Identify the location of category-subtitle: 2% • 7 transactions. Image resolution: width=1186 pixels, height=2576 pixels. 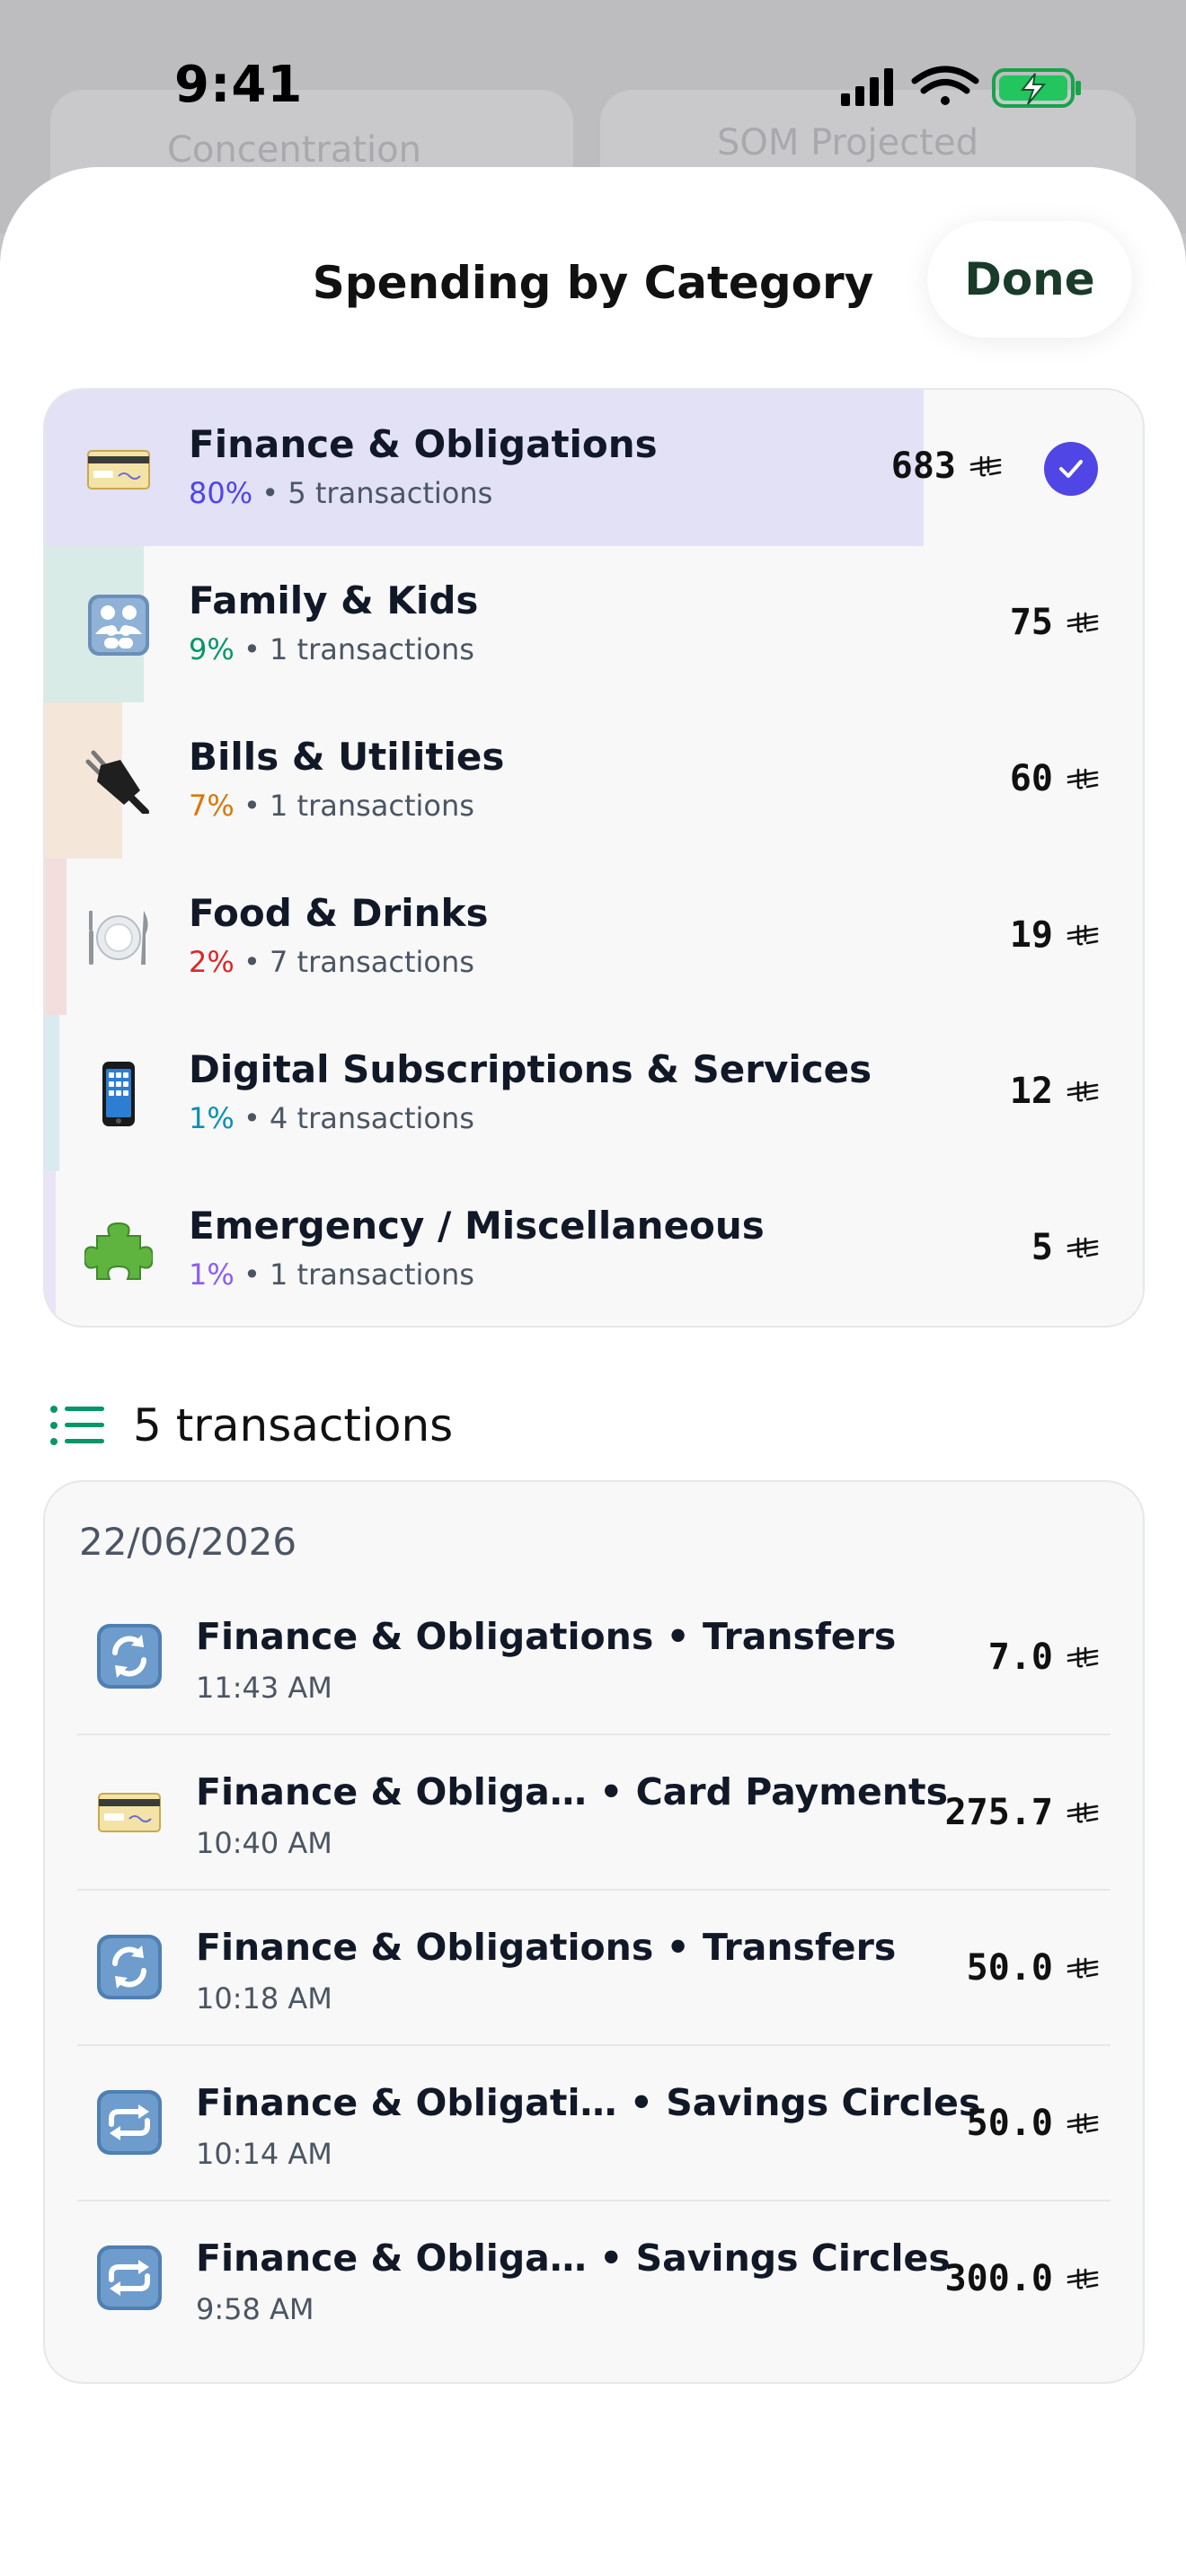
(331, 962).